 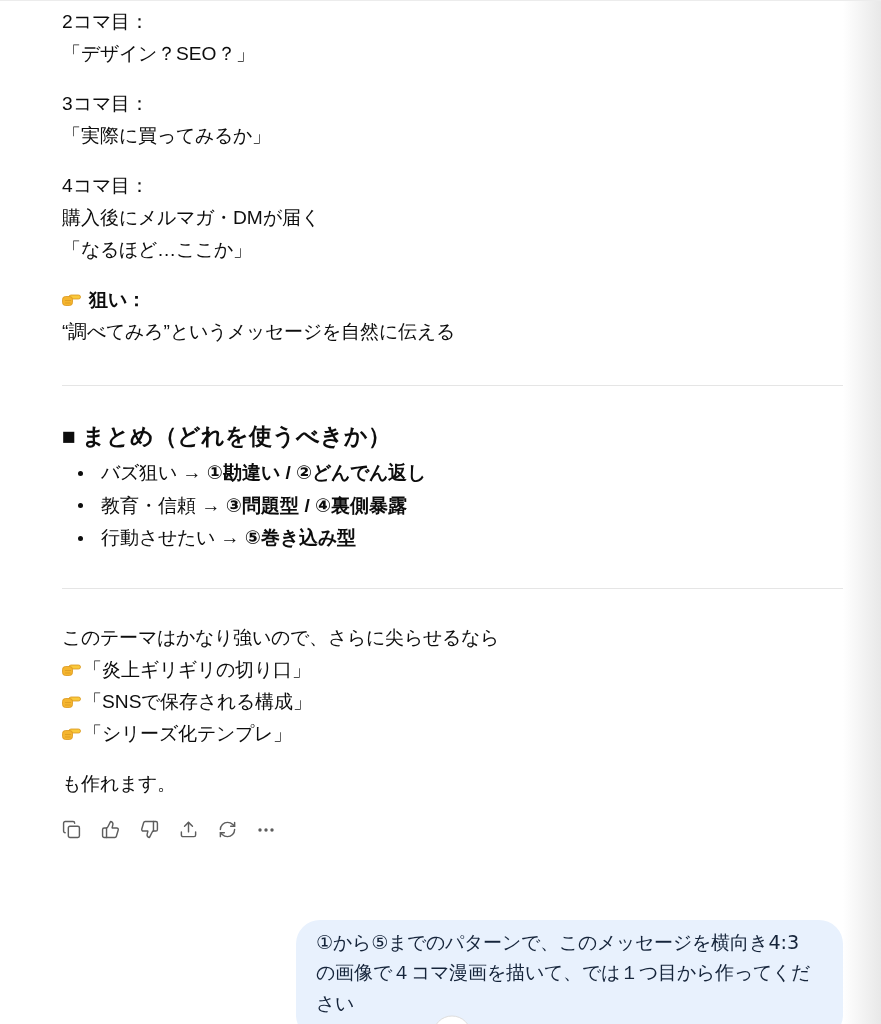 I want to click on panel-line: 購入後にメルマガ・DMが届く, so click(x=191, y=218).